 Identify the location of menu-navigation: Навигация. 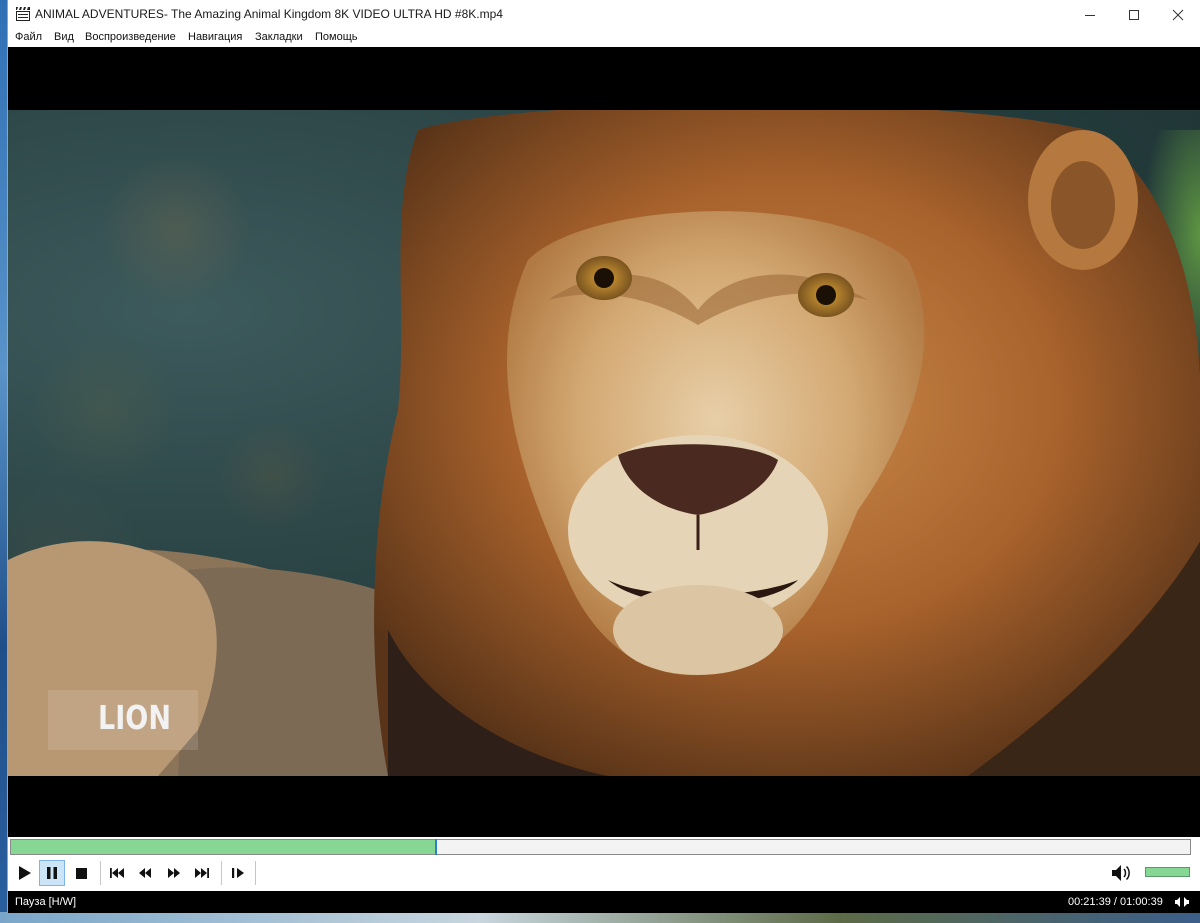
(215, 37).